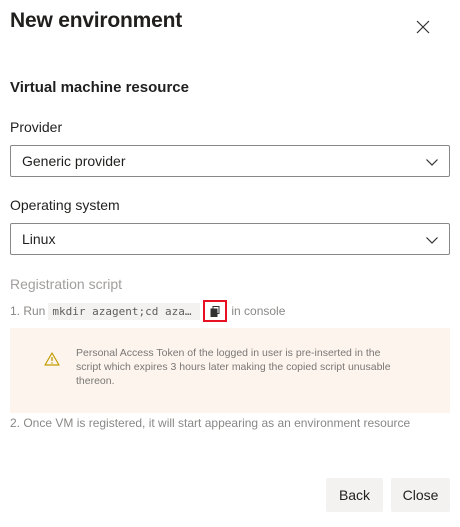 This screenshot has width=460, height=527. I want to click on provider-value: Generic provider, so click(74, 161).